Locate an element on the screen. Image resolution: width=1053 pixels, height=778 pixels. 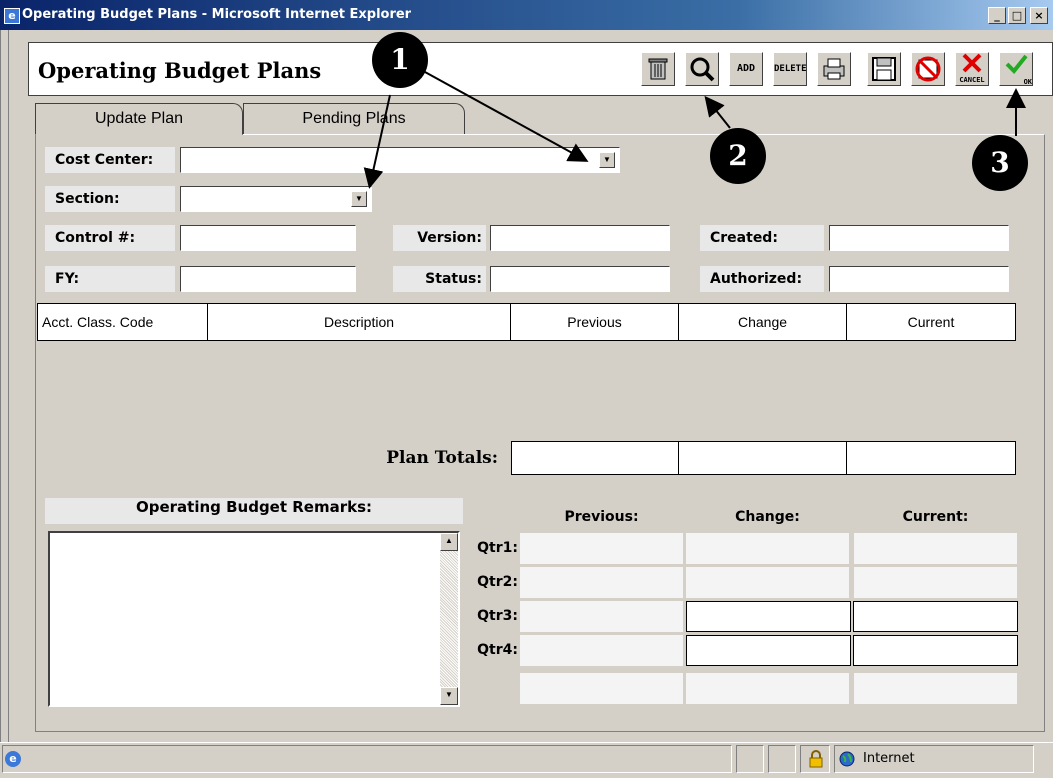
callout-3: 3 is located at coordinates (1000, 163).